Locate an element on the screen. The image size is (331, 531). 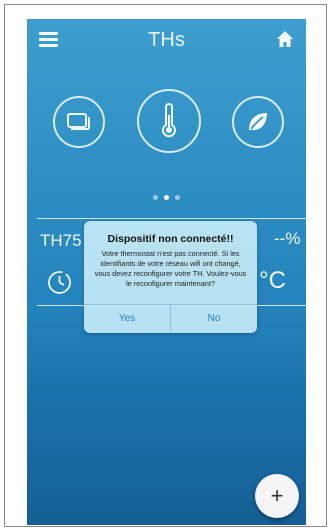
home-icon is located at coordinates (285, 39).